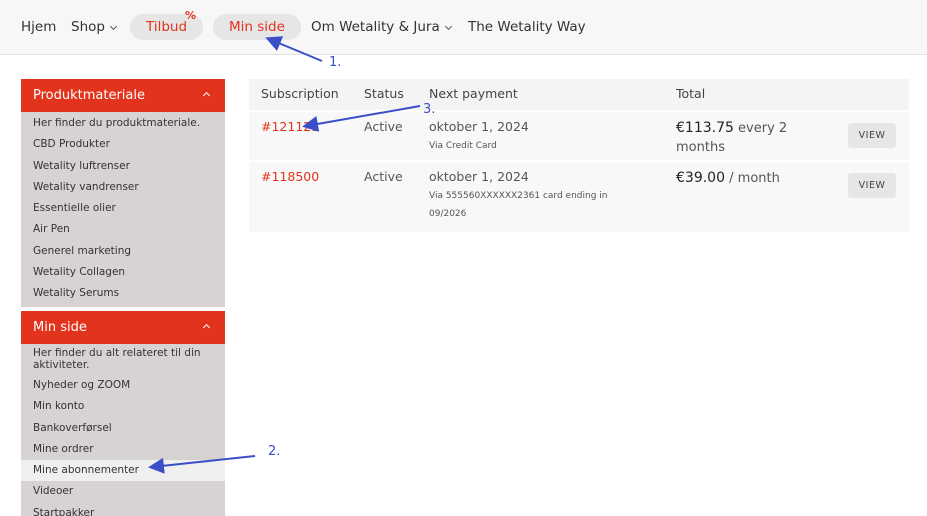 The image size is (927, 516). What do you see at coordinates (300, 93) in the screenshot?
I see `column-header-subscription: Subscription` at bounding box center [300, 93].